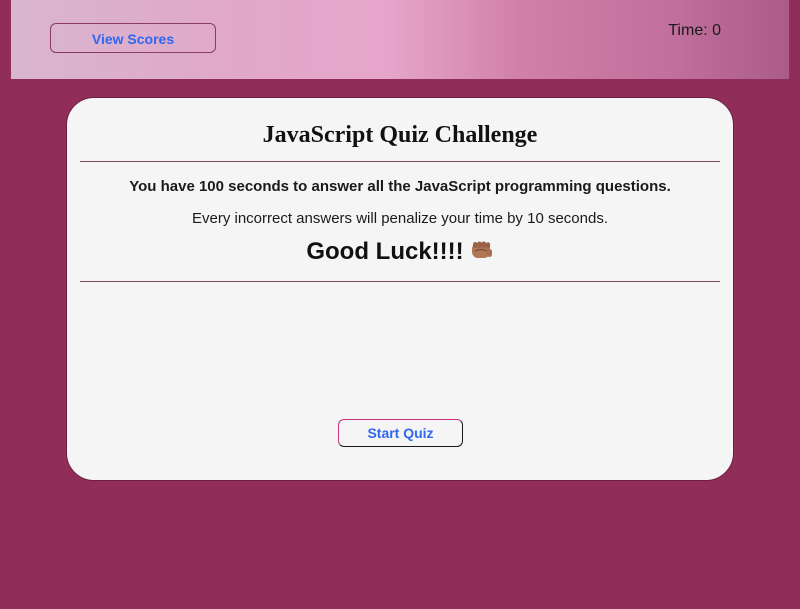 Image resolution: width=800 pixels, height=609 pixels. I want to click on good-luck-text: Good Luck!!!!, so click(385, 251).